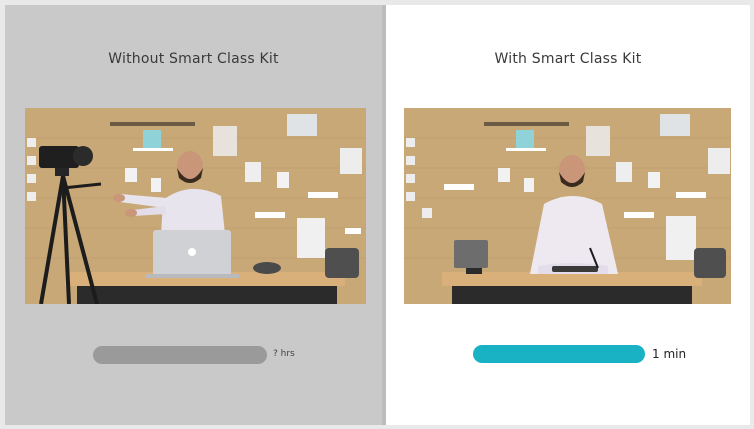  I want to click on without-kit-title: Without Smart Class Kit, so click(193, 59).